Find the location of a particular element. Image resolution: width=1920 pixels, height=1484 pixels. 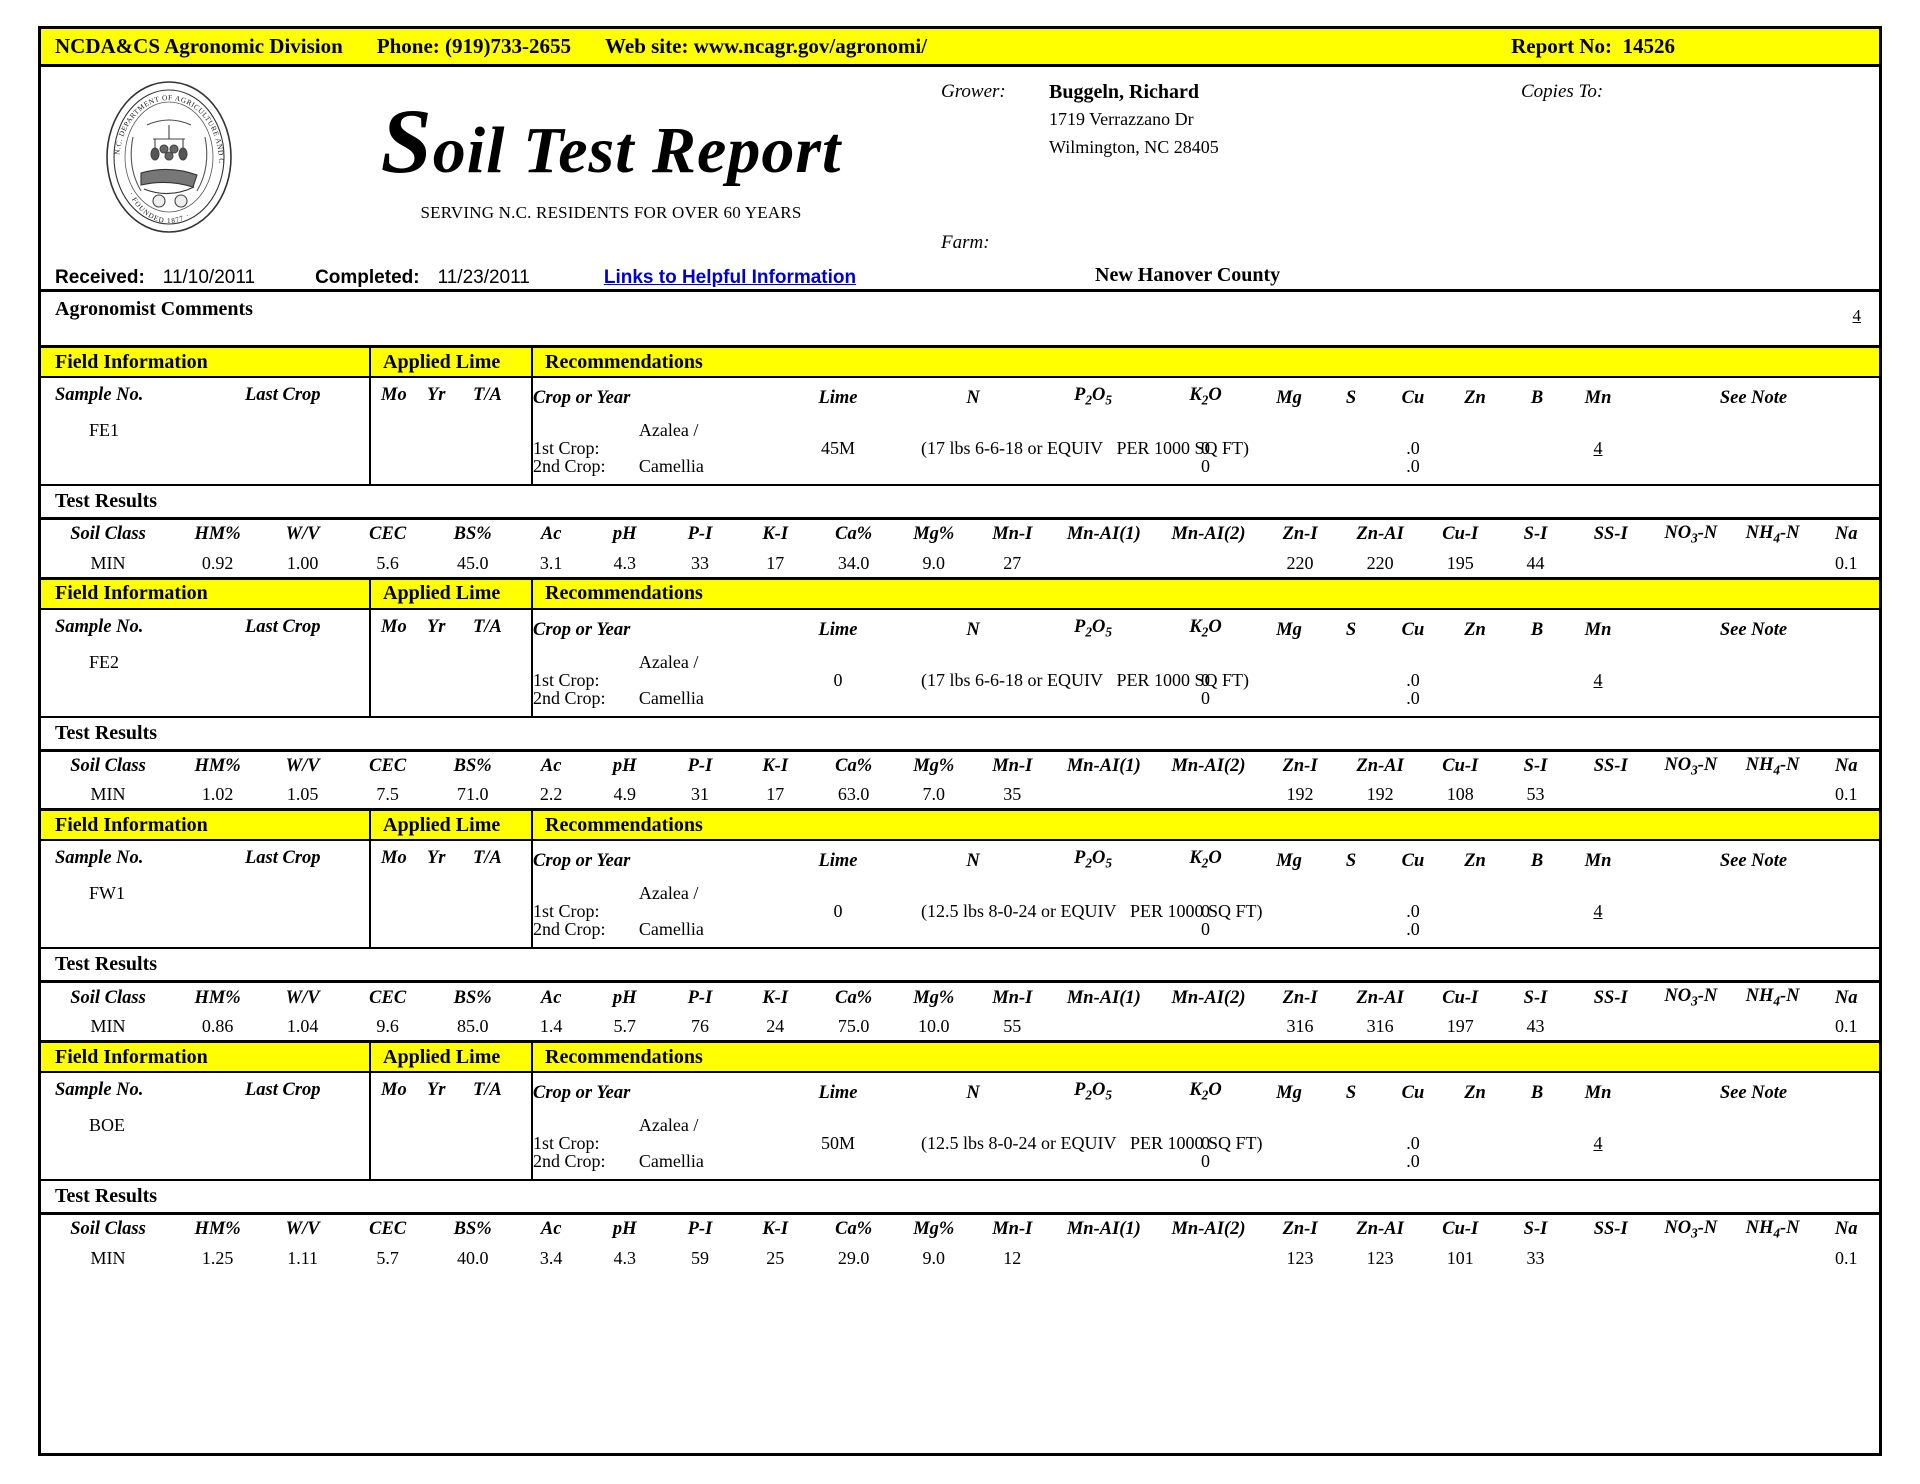

agronomist-comments-note-ref: 4 is located at coordinates (1857, 316).